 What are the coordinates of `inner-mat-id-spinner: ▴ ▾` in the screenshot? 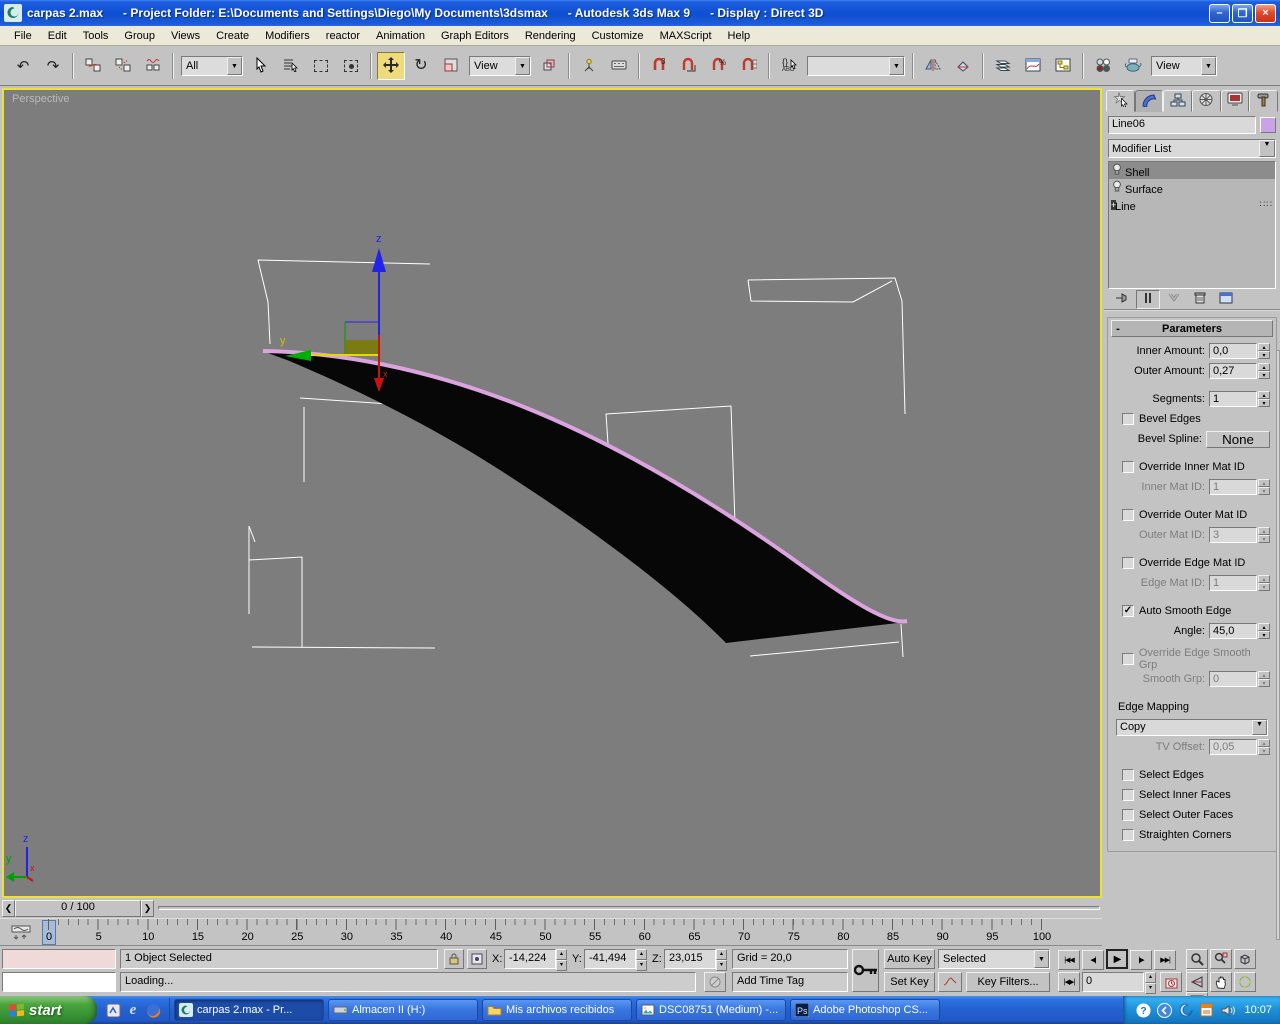 It's located at (1264, 487).